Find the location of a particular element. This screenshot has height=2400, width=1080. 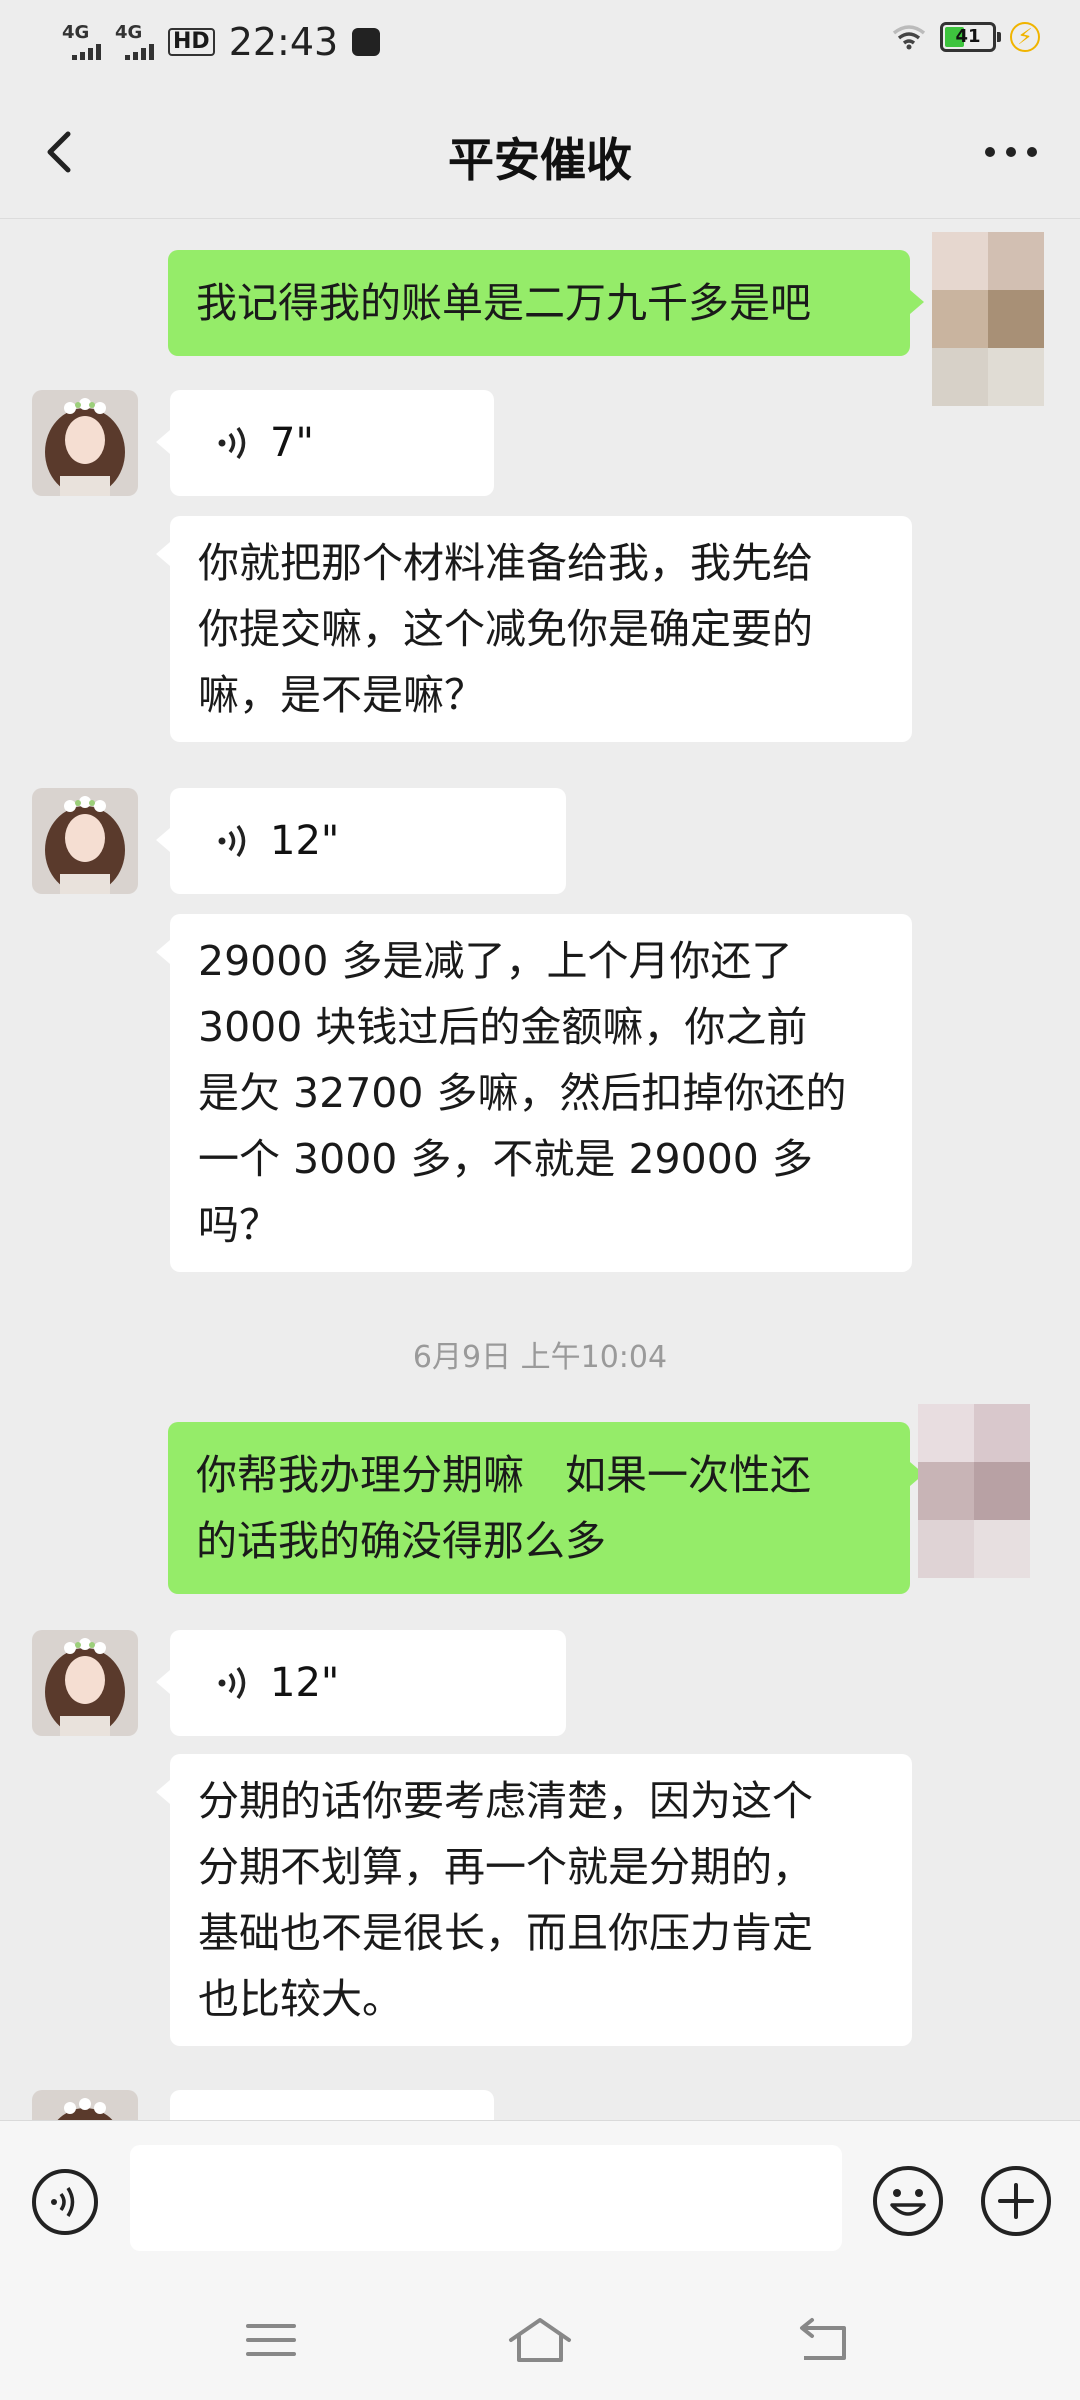

message-line: 吗？ is located at coordinates (239, 1225).